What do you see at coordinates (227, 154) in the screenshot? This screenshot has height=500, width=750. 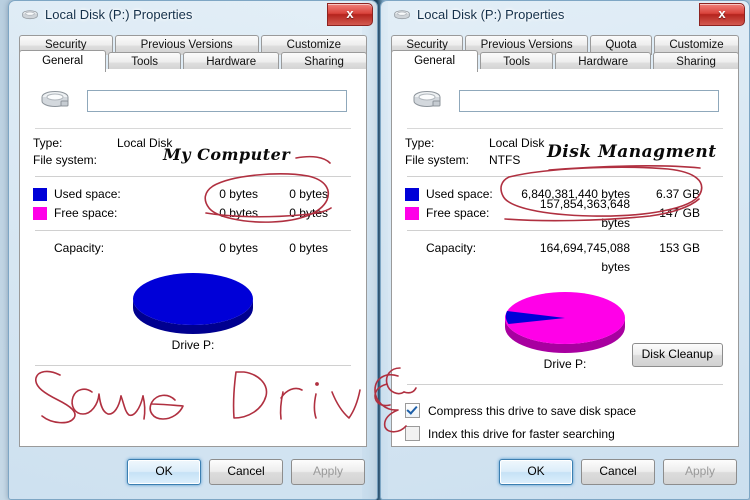 I see `annotation-my-computer: My Computer` at bounding box center [227, 154].